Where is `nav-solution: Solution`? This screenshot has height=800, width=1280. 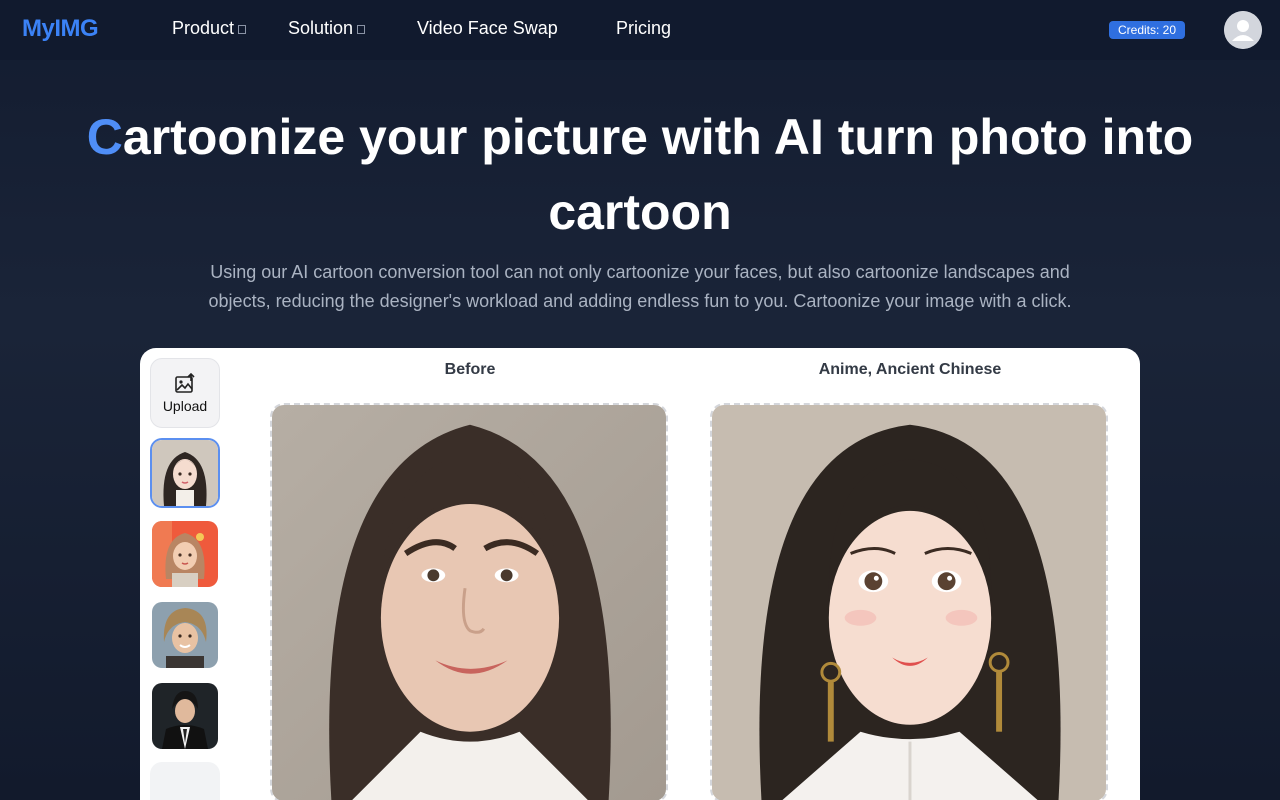 nav-solution: Solution is located at coordinates (327, 28).